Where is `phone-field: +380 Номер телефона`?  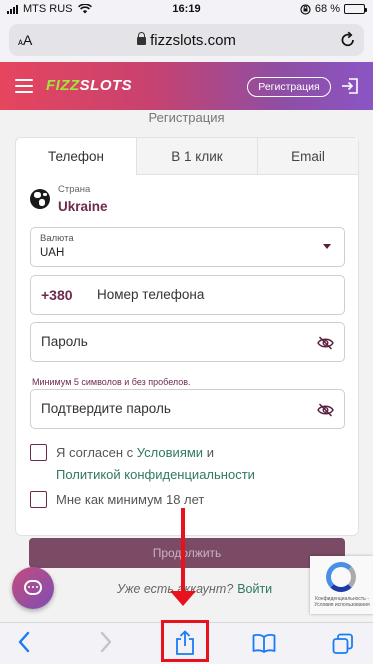
phone-field: +380 Номер телефона is located at coordinates (187, 295).